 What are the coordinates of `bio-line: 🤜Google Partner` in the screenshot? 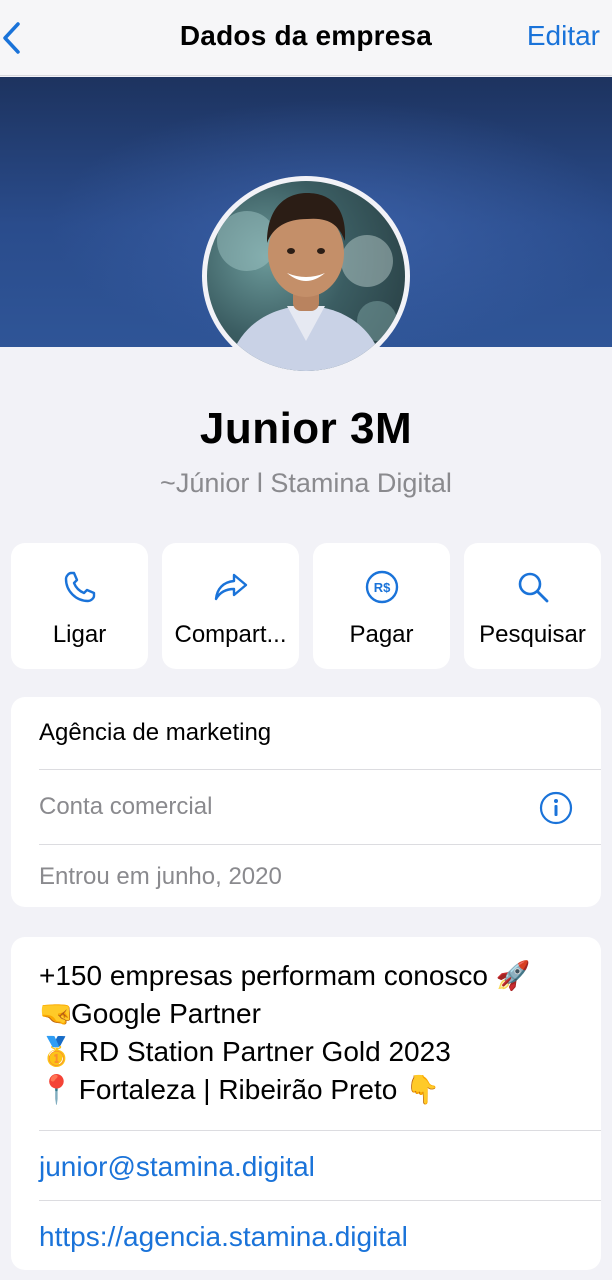 It's located at (283, 1014).